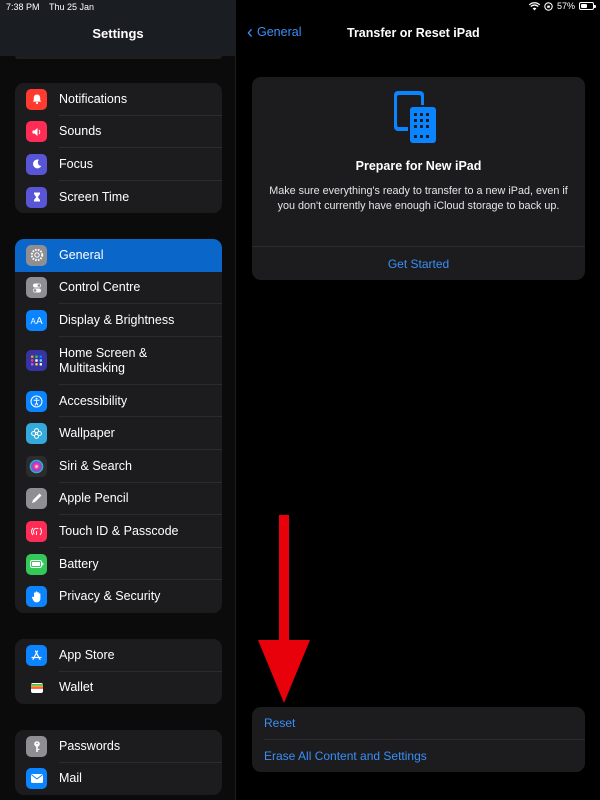  Describe the element at coordinates (87, 654) in the screenshot. I see `sidebar-item-label: App Store` at that location.